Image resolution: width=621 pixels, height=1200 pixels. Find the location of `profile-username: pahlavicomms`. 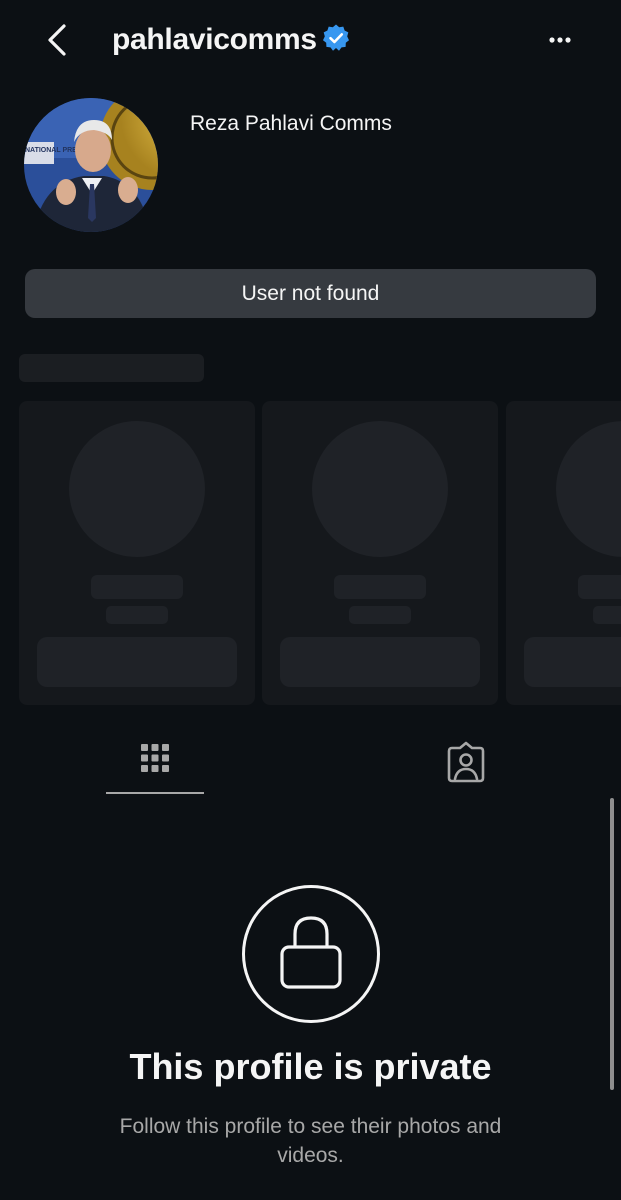

profile-username: pahlavicomms is located at coordinates (231, 40).